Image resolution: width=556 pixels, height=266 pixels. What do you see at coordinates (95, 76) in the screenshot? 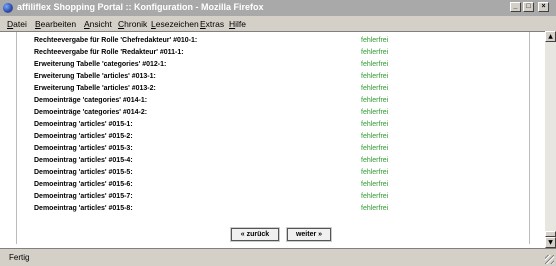
I see `result-label: Erweiterung Tabelle 'articles' #013-1:` at bounding box center [95, 76].